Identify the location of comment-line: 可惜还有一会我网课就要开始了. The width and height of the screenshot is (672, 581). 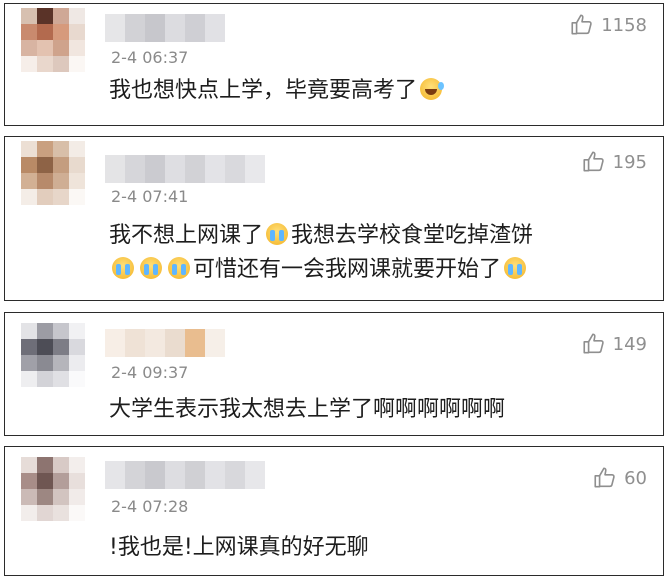
(379, 270).